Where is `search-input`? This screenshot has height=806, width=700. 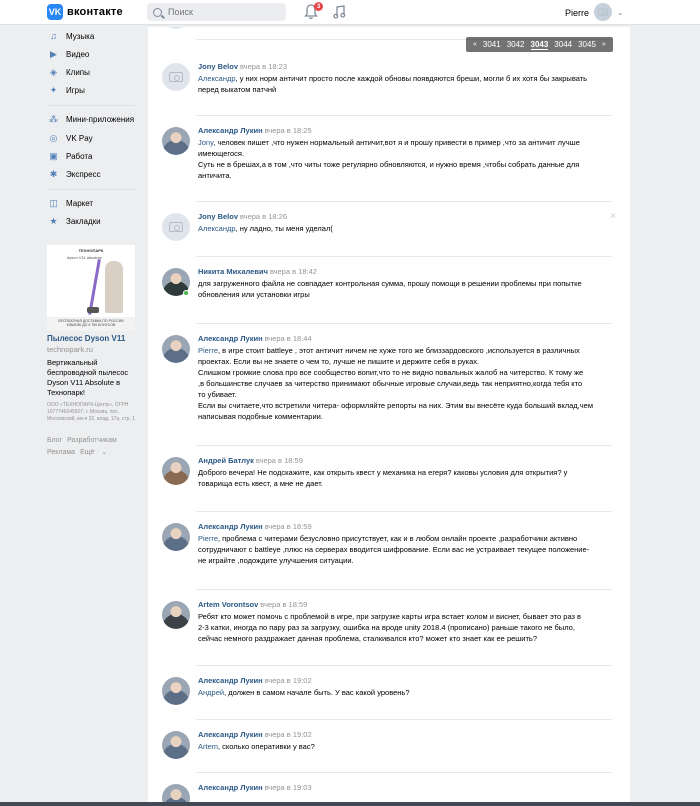
search-input is located at coordinates (223, 12).